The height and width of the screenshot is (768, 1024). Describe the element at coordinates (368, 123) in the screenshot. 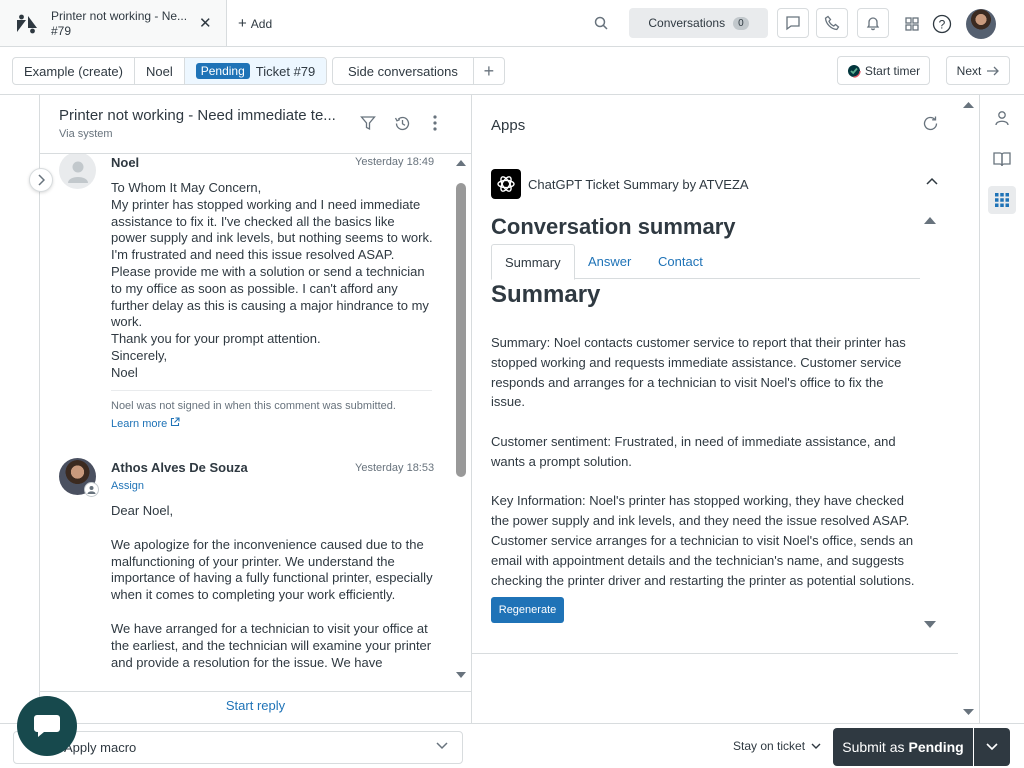

I see `filter-icon` at that location.